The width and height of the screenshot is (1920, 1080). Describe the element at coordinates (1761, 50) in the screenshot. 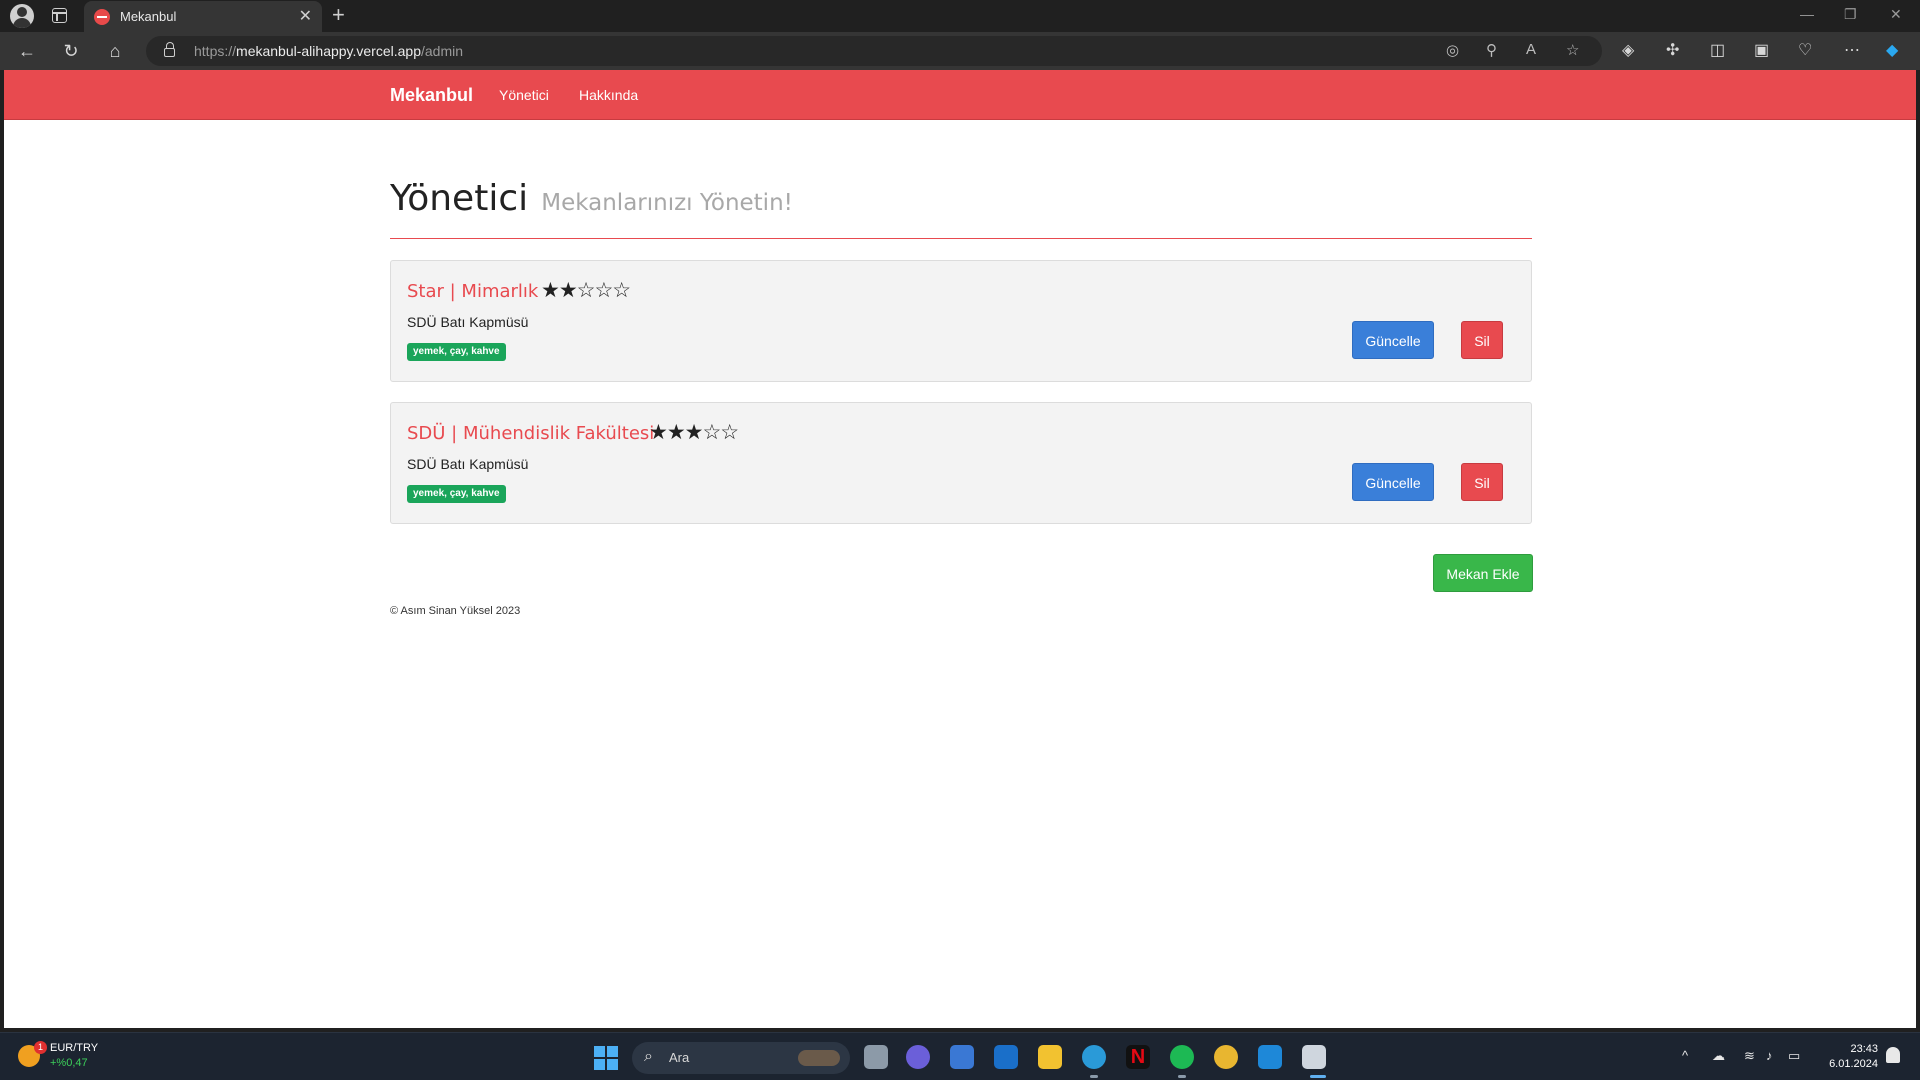

I see `collections-icon: ▣` at that location.